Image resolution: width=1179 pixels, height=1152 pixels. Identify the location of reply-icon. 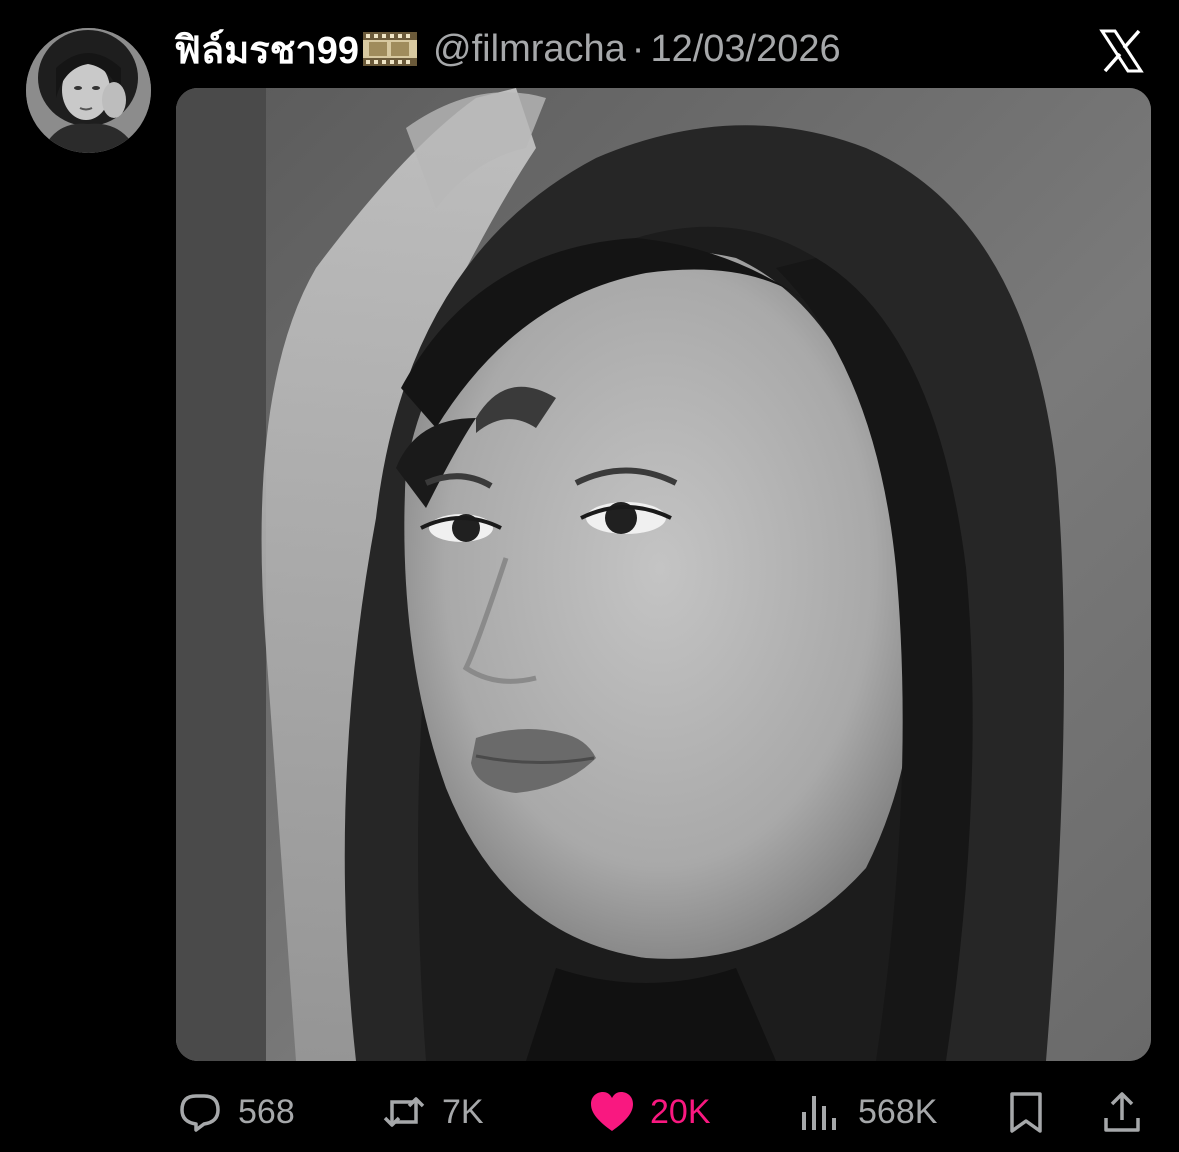
(200, 1112).